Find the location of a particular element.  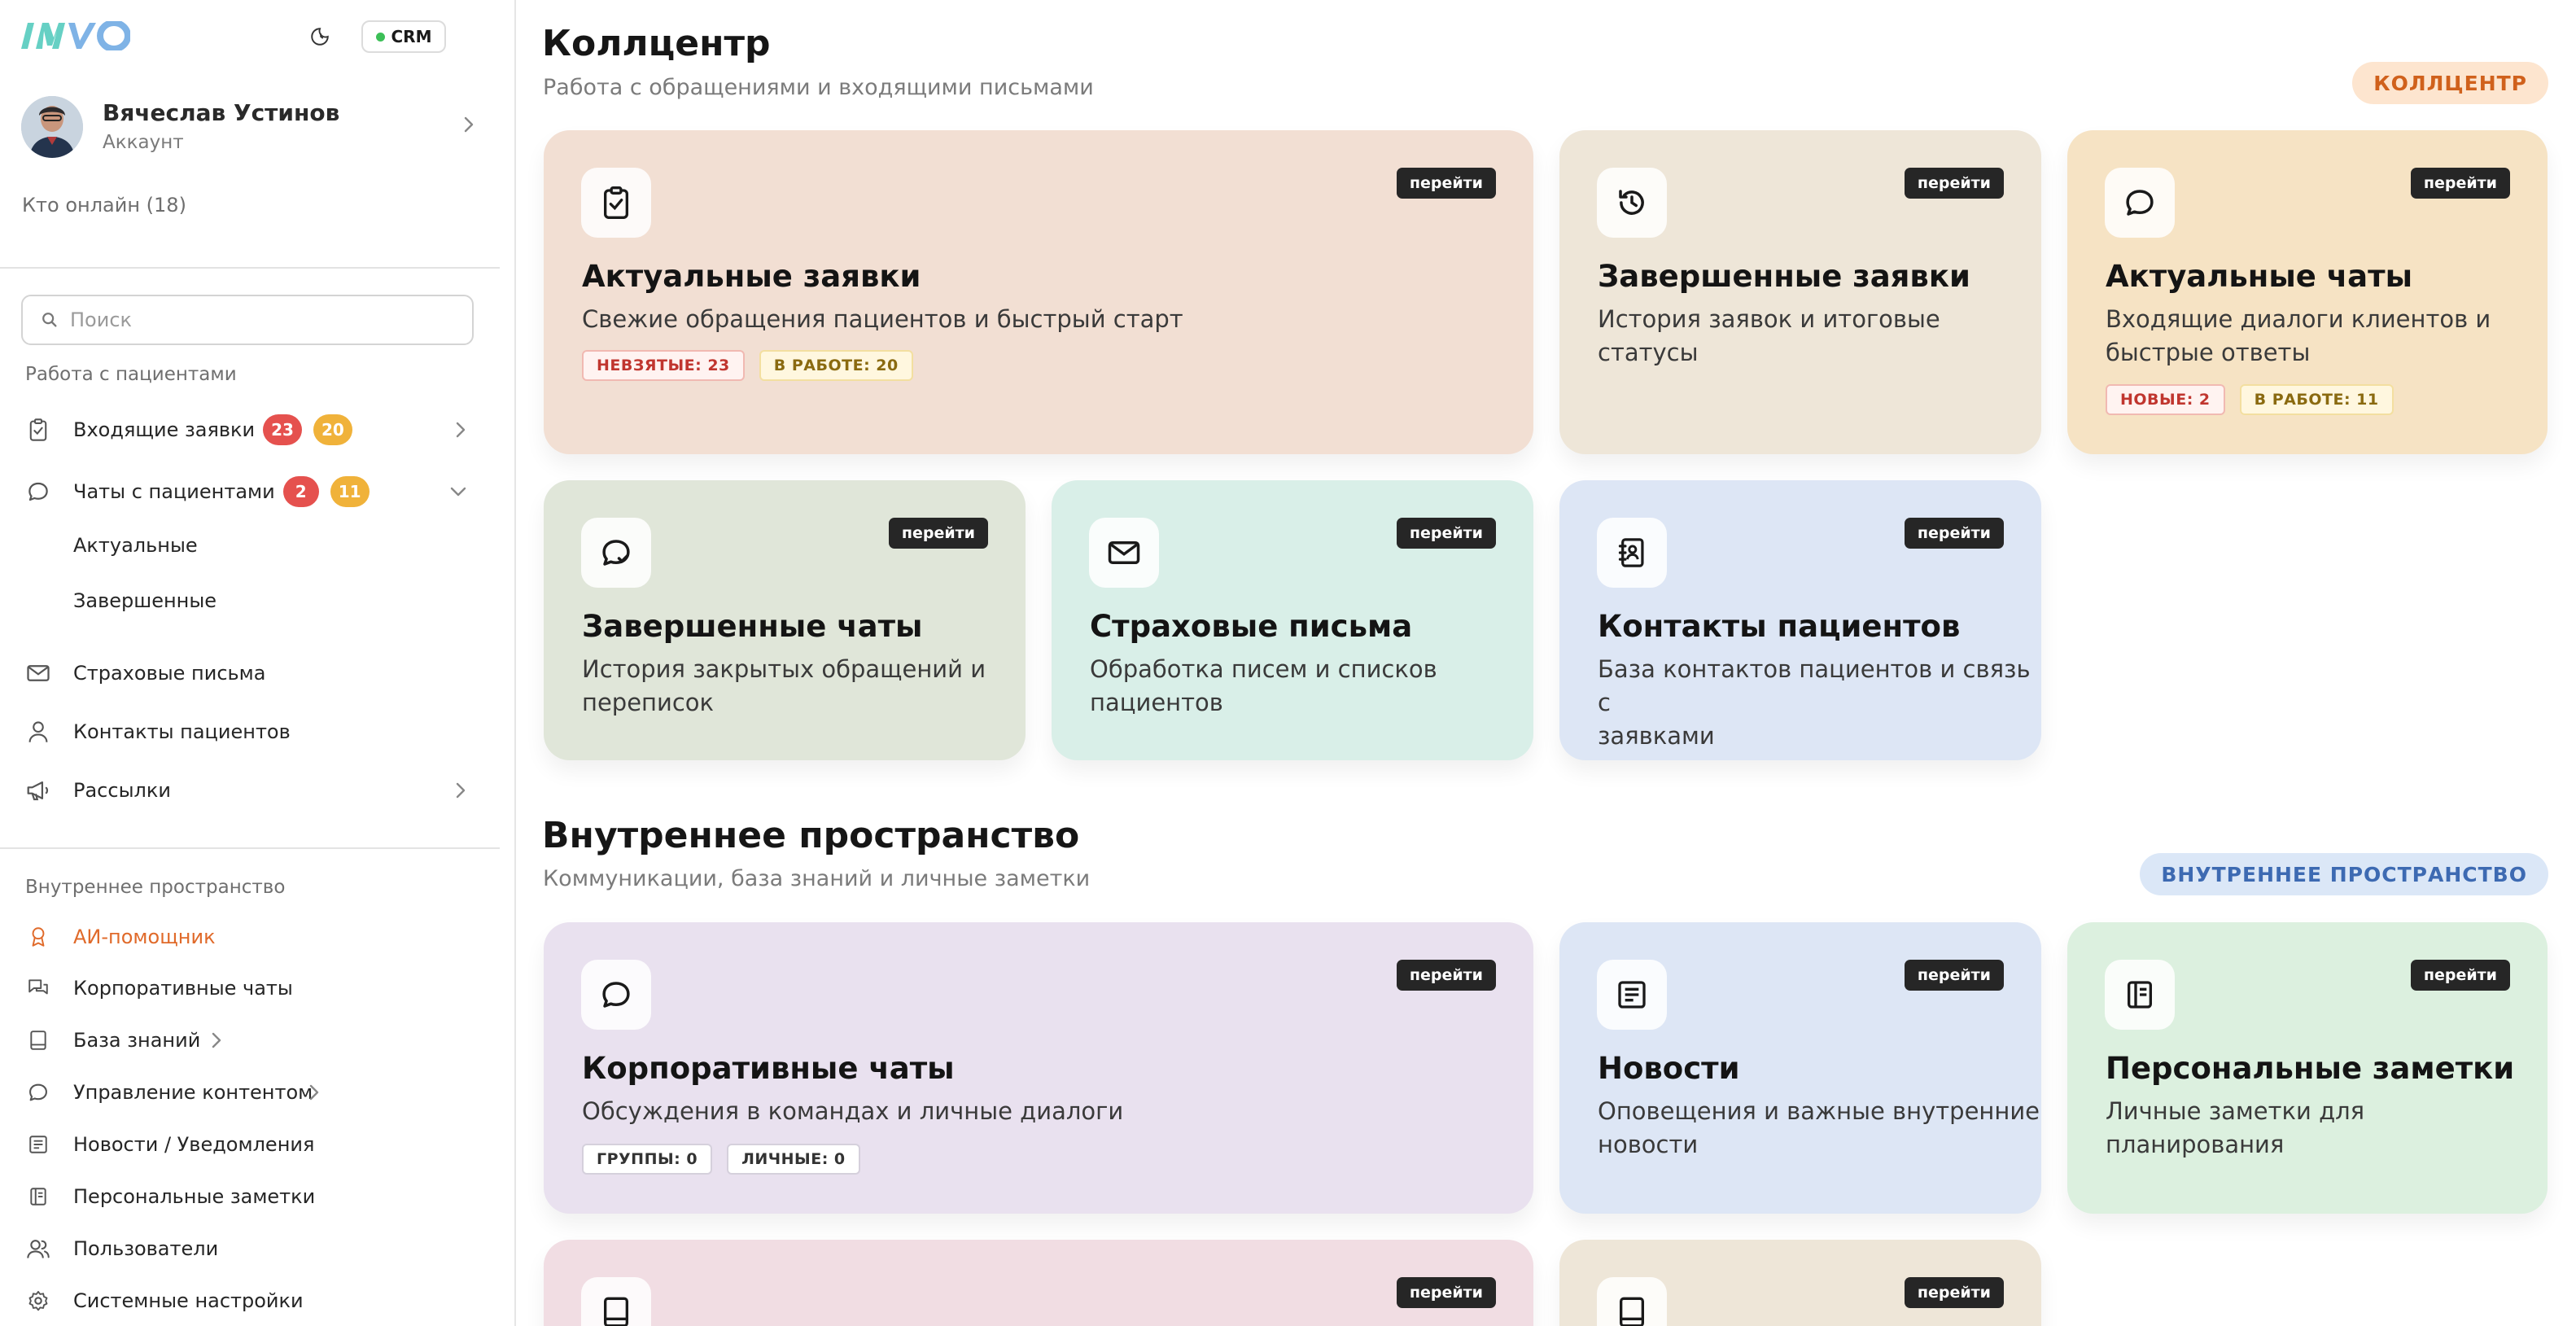

section-title-internal: Внутреннее пространство is located at coordinates (811, 836).